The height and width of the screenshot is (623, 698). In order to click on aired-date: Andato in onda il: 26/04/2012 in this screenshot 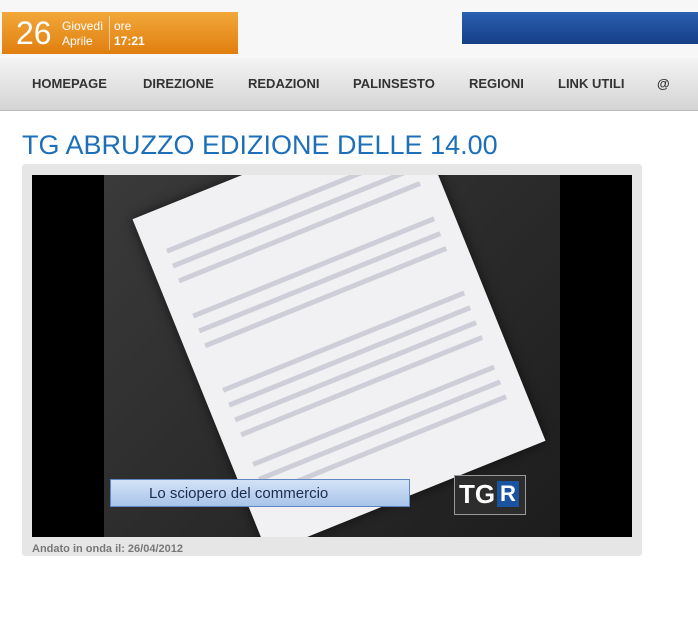, I will do `click(107, 549)`.